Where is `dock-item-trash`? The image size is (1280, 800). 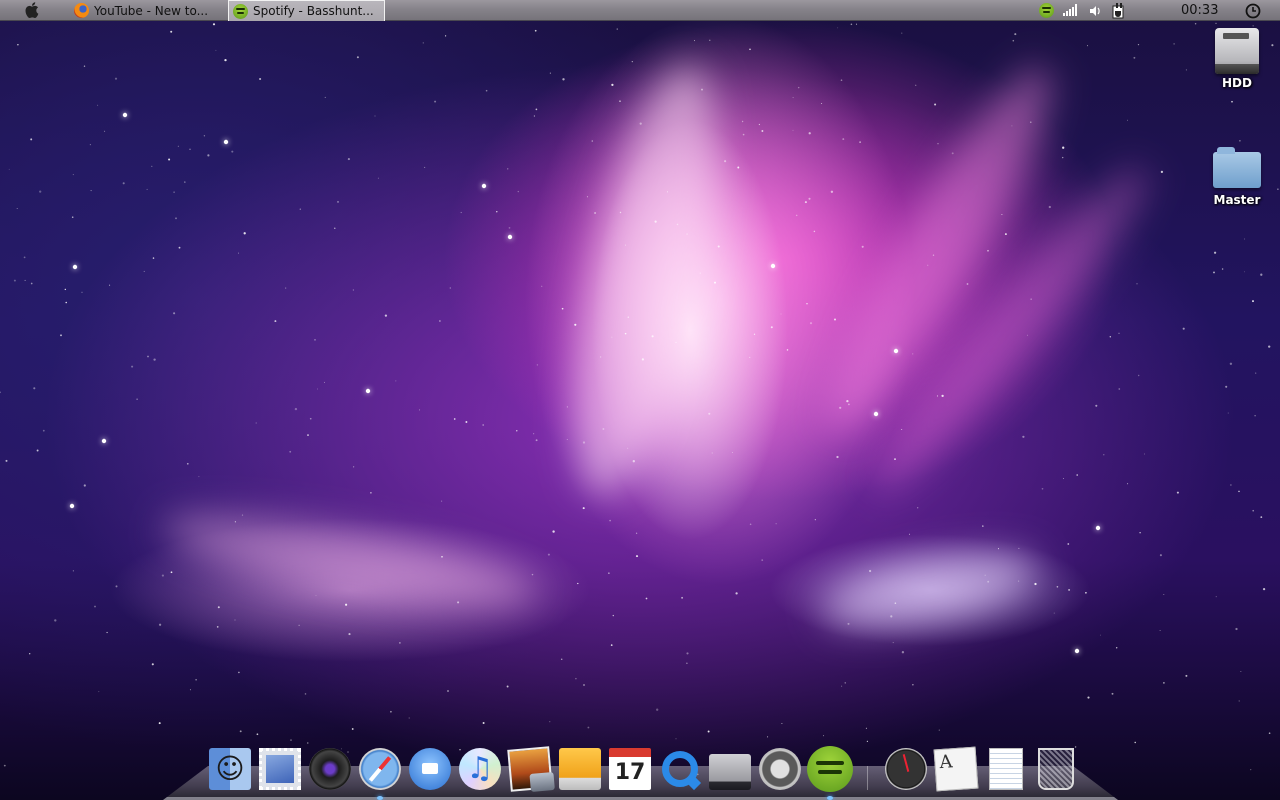 dock-item-trash is located at coordinates (1056, 769).